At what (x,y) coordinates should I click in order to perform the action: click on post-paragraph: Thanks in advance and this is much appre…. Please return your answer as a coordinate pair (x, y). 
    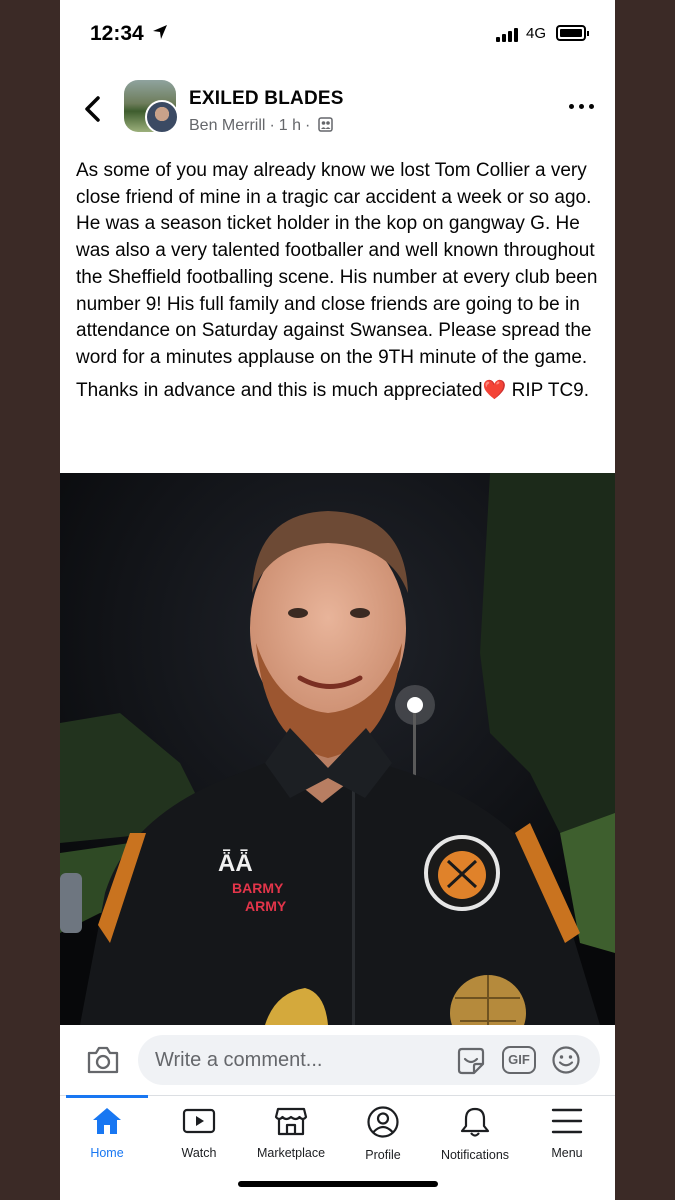
    Looking at the image, I should click on (338, 391).